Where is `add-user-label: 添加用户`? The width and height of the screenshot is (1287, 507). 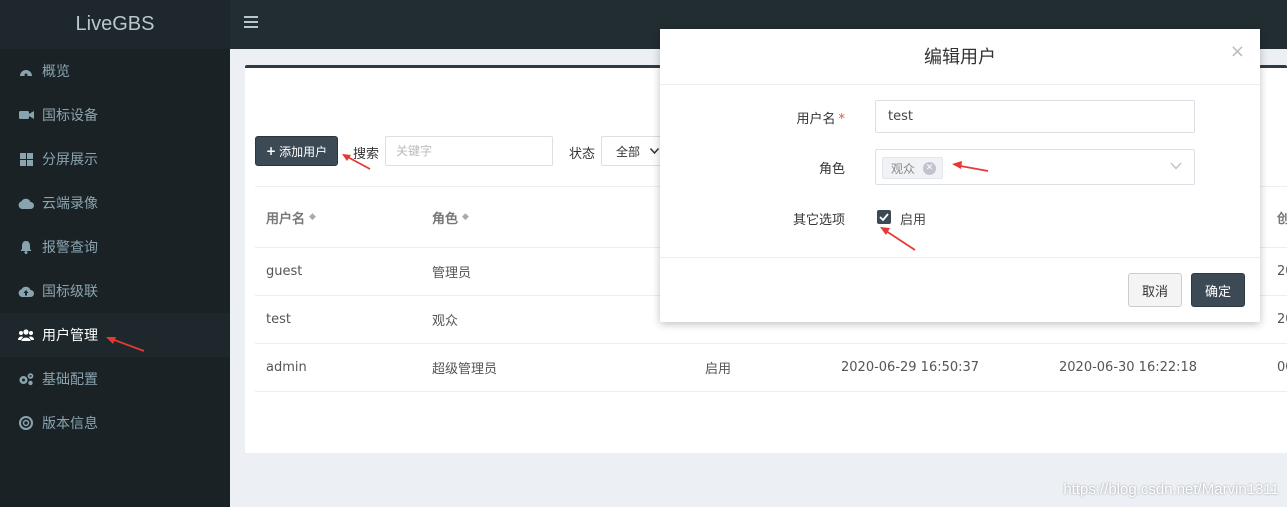
add-user-label: 添加用户 is located at coordinates (303, 151).